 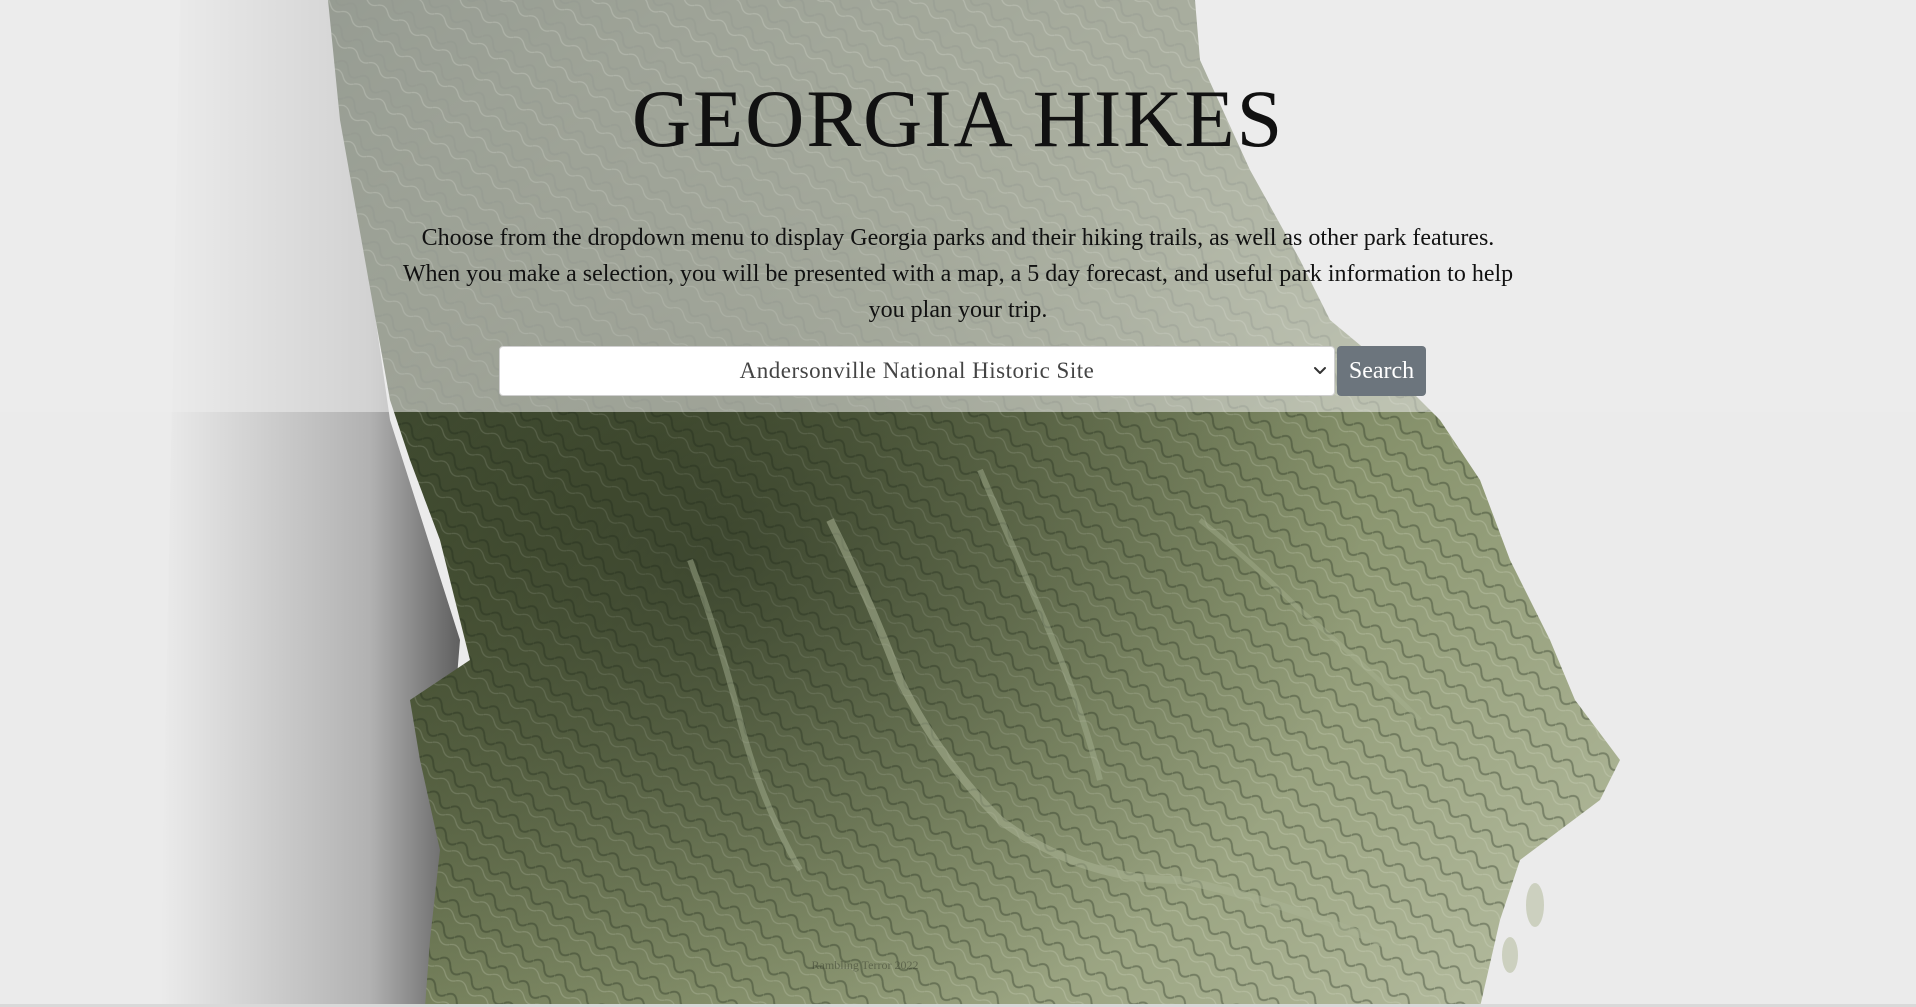 What do you see at coordinates (865, 965) in the screenshot?
I see `footer-credit: Rambling Terror 2022` at bounding box center [865, 965].